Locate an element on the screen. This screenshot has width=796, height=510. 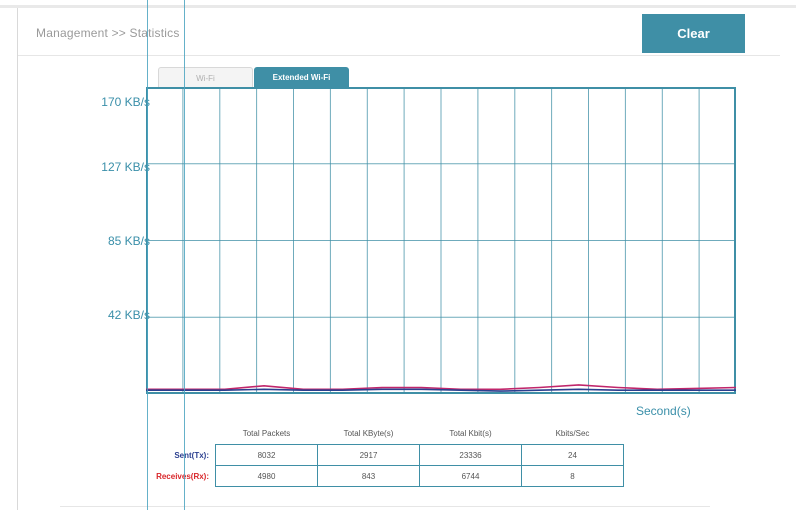
y-tick-label: 85 KB/s is located at coordinates (128, 241).